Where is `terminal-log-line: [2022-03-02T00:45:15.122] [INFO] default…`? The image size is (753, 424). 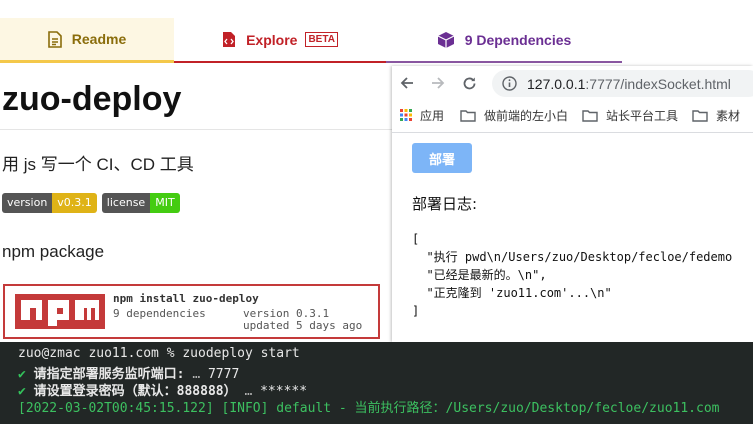 terminal-log-line: [2022-03-02T00:45:15.122] [INFO] default… is located at coordinates (369, 408).